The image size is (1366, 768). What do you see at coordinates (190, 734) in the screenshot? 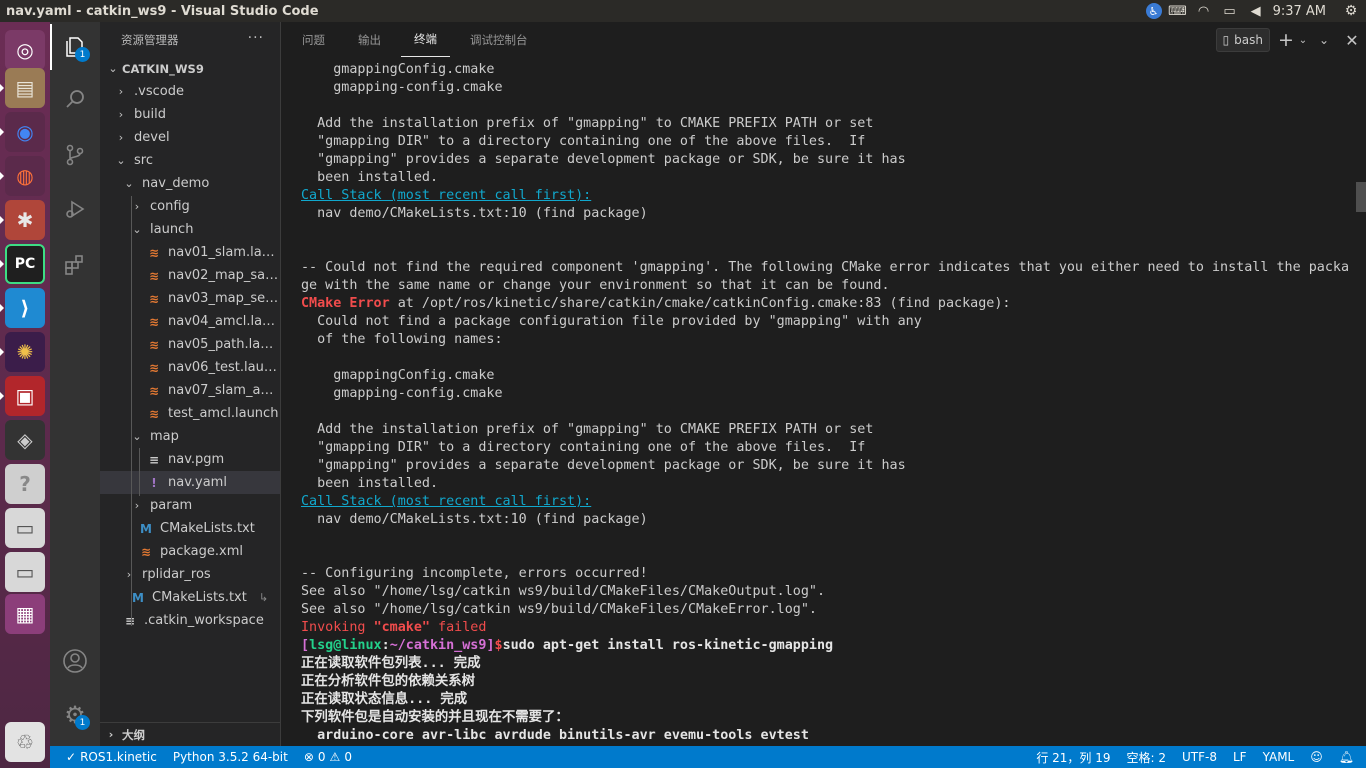
I see `outline-section: › 大纲` at bounding box center [190, 734].